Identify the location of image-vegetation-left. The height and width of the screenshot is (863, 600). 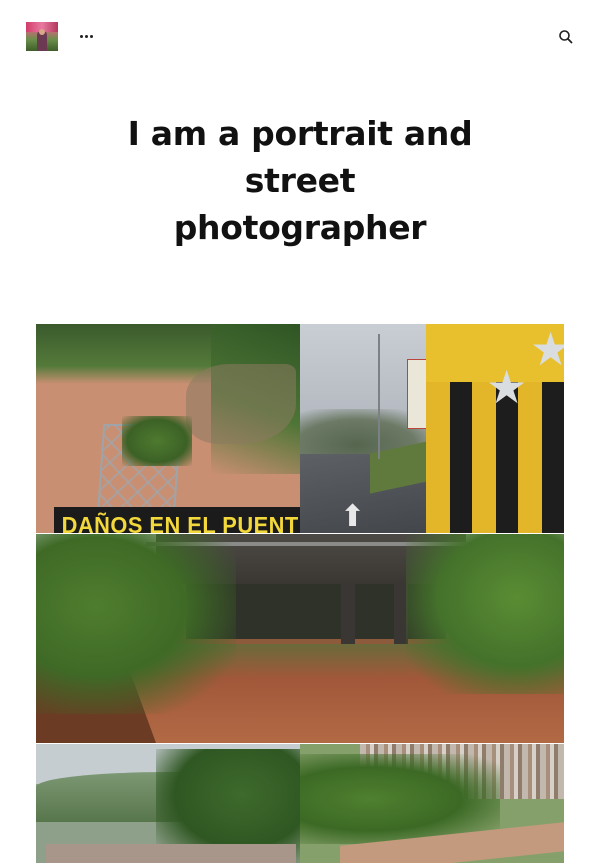
(136, 624).